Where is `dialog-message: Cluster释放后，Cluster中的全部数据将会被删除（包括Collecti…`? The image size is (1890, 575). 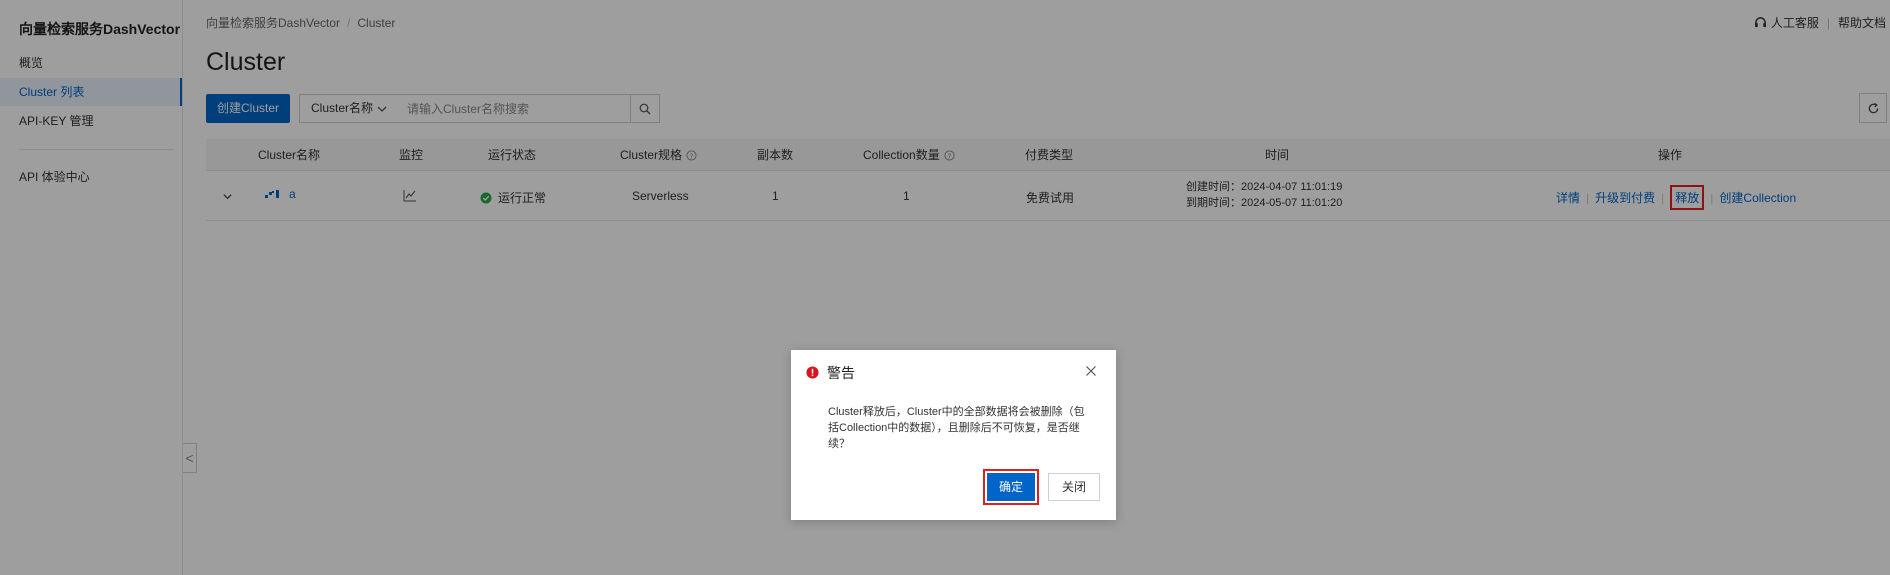 dialog-message: Cluster释放后，Cluster中的全部数据将会被删除（包括Collecti… is located at coordinates (956, 428).